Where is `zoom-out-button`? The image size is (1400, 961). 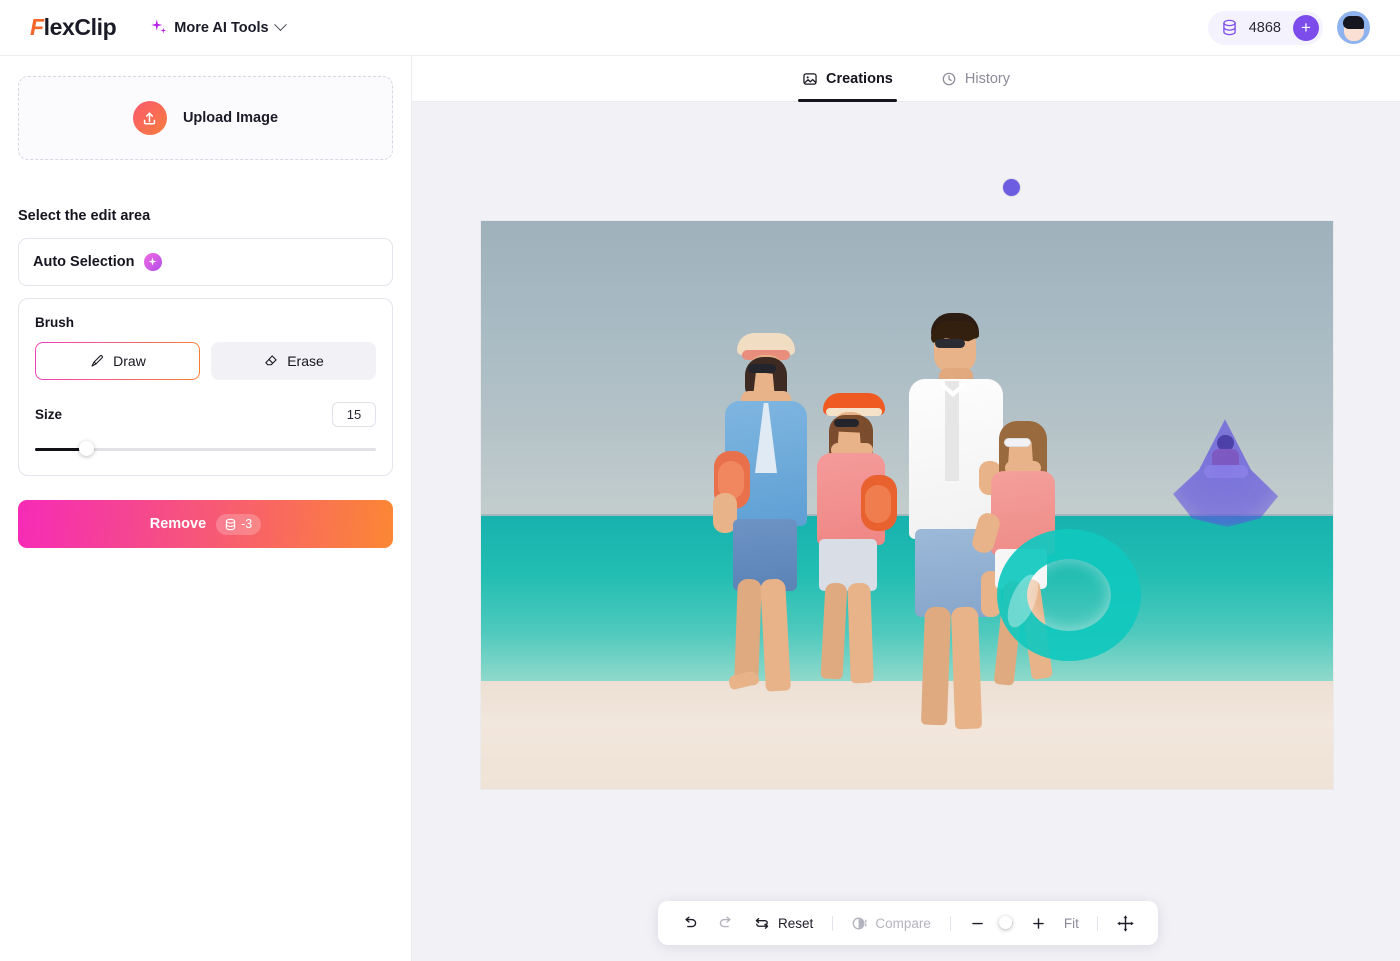 zoom-out-button is located at coordinates (977, 923).